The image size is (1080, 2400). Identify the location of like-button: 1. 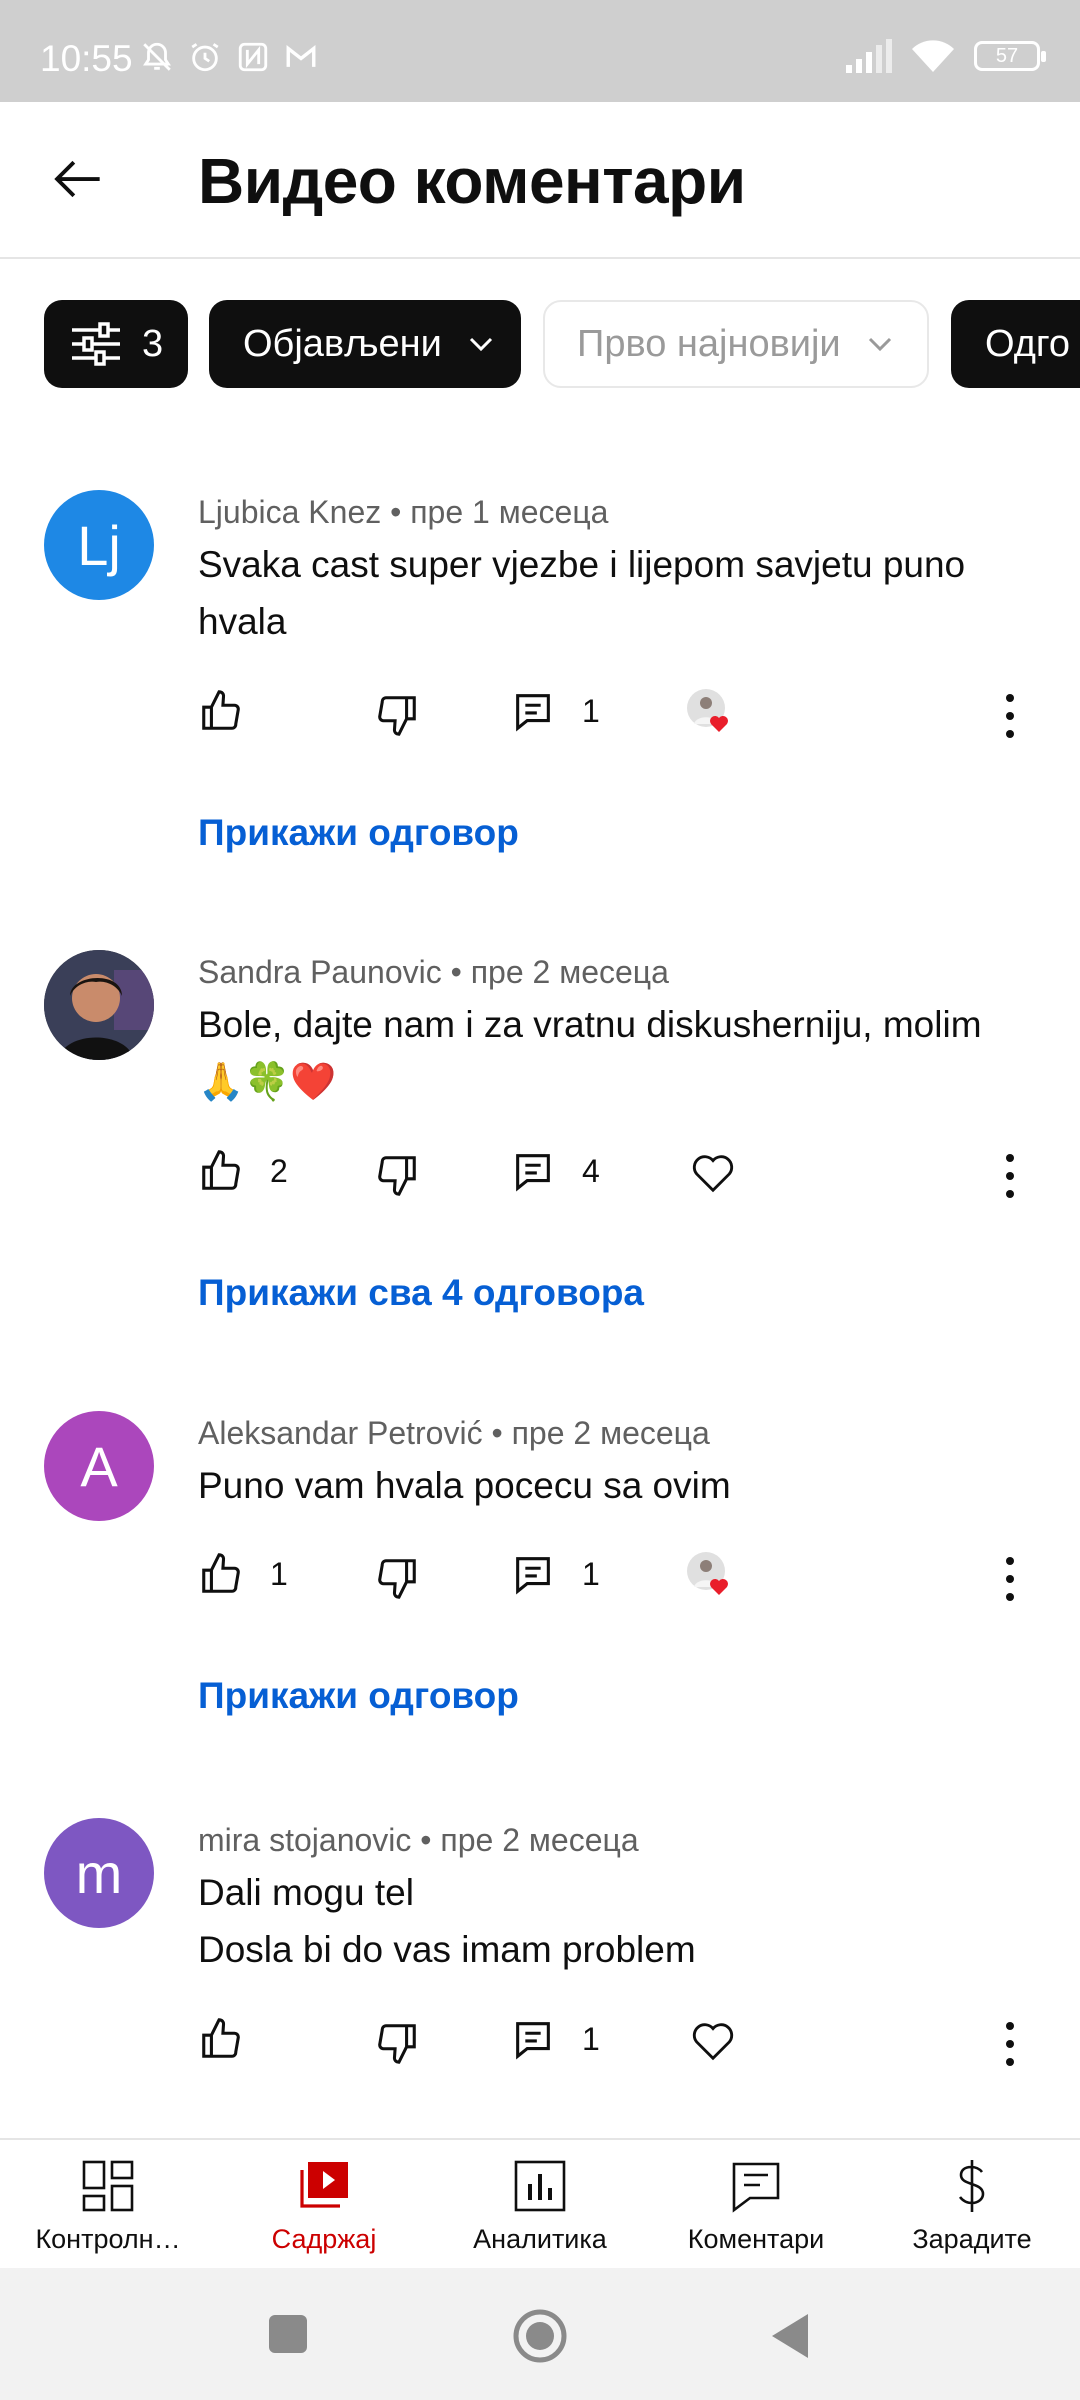
(243, 1574).